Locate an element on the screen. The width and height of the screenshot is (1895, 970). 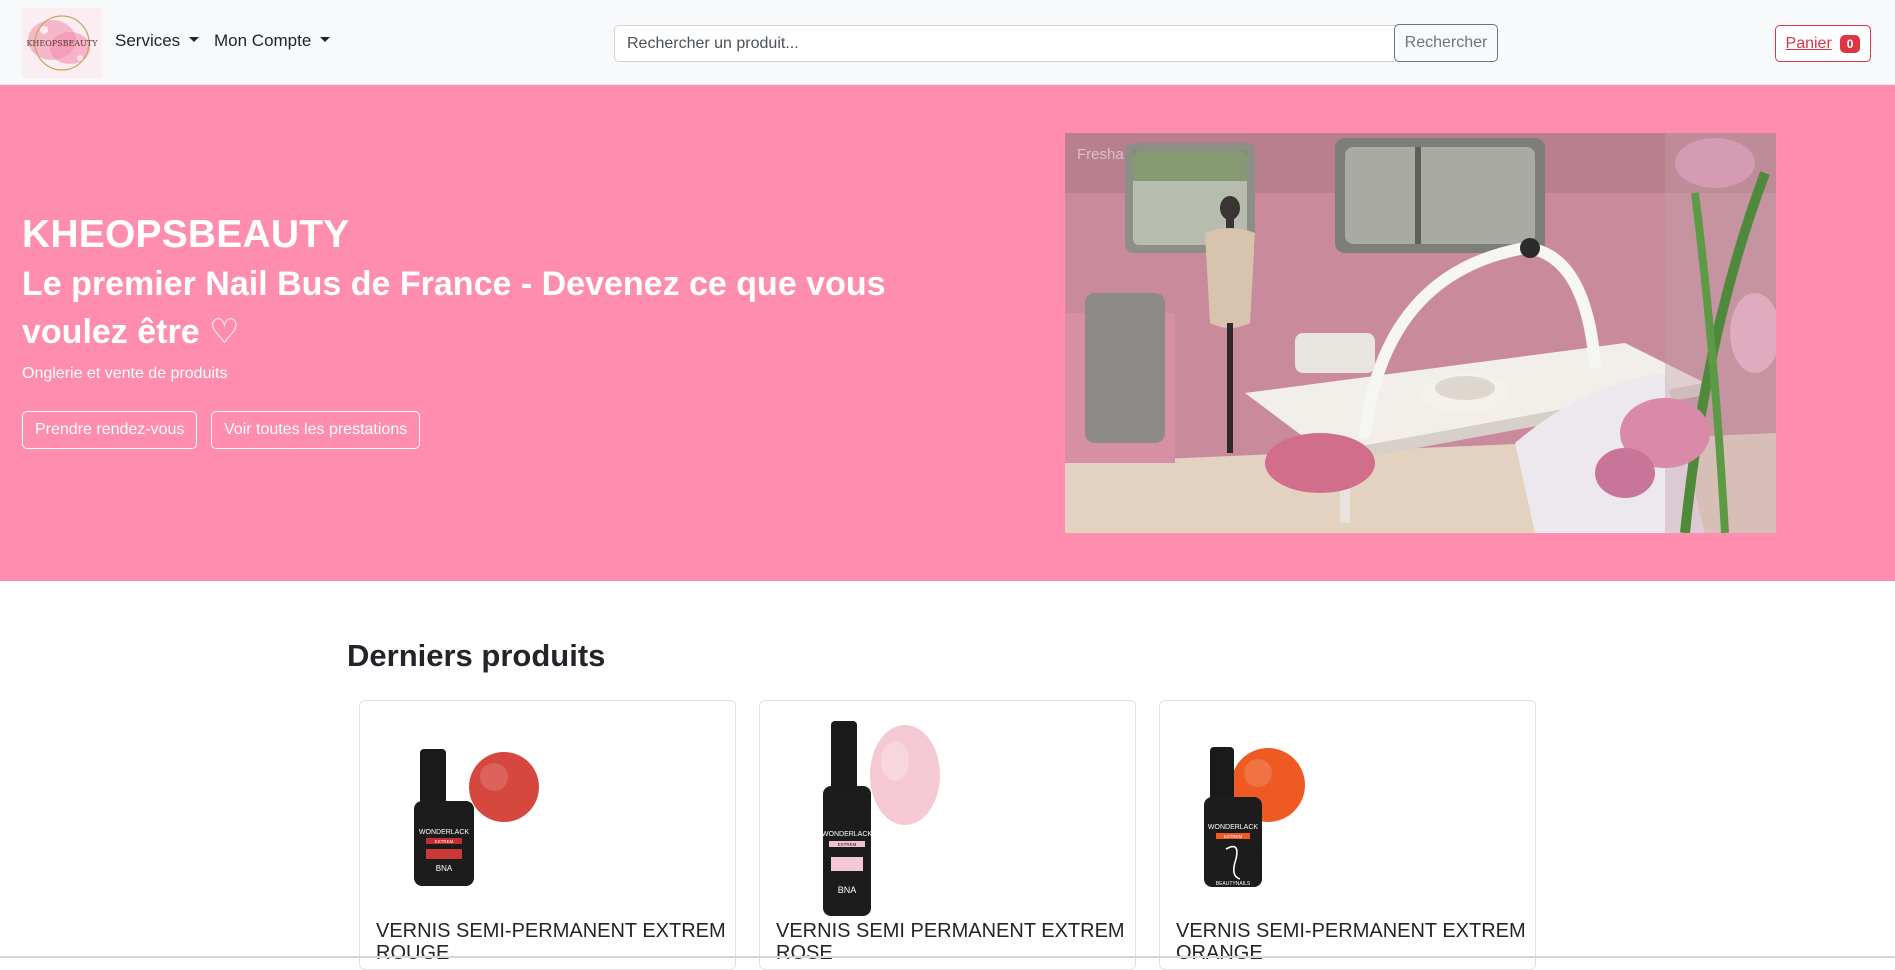
bottle-mark-text: BEAUTYNAILS is located at coordinates (1233, 884).